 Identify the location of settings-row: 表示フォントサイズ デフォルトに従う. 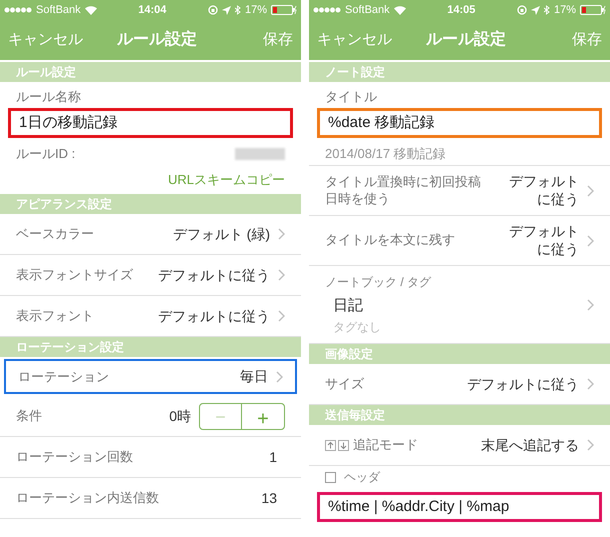
(150, 275).